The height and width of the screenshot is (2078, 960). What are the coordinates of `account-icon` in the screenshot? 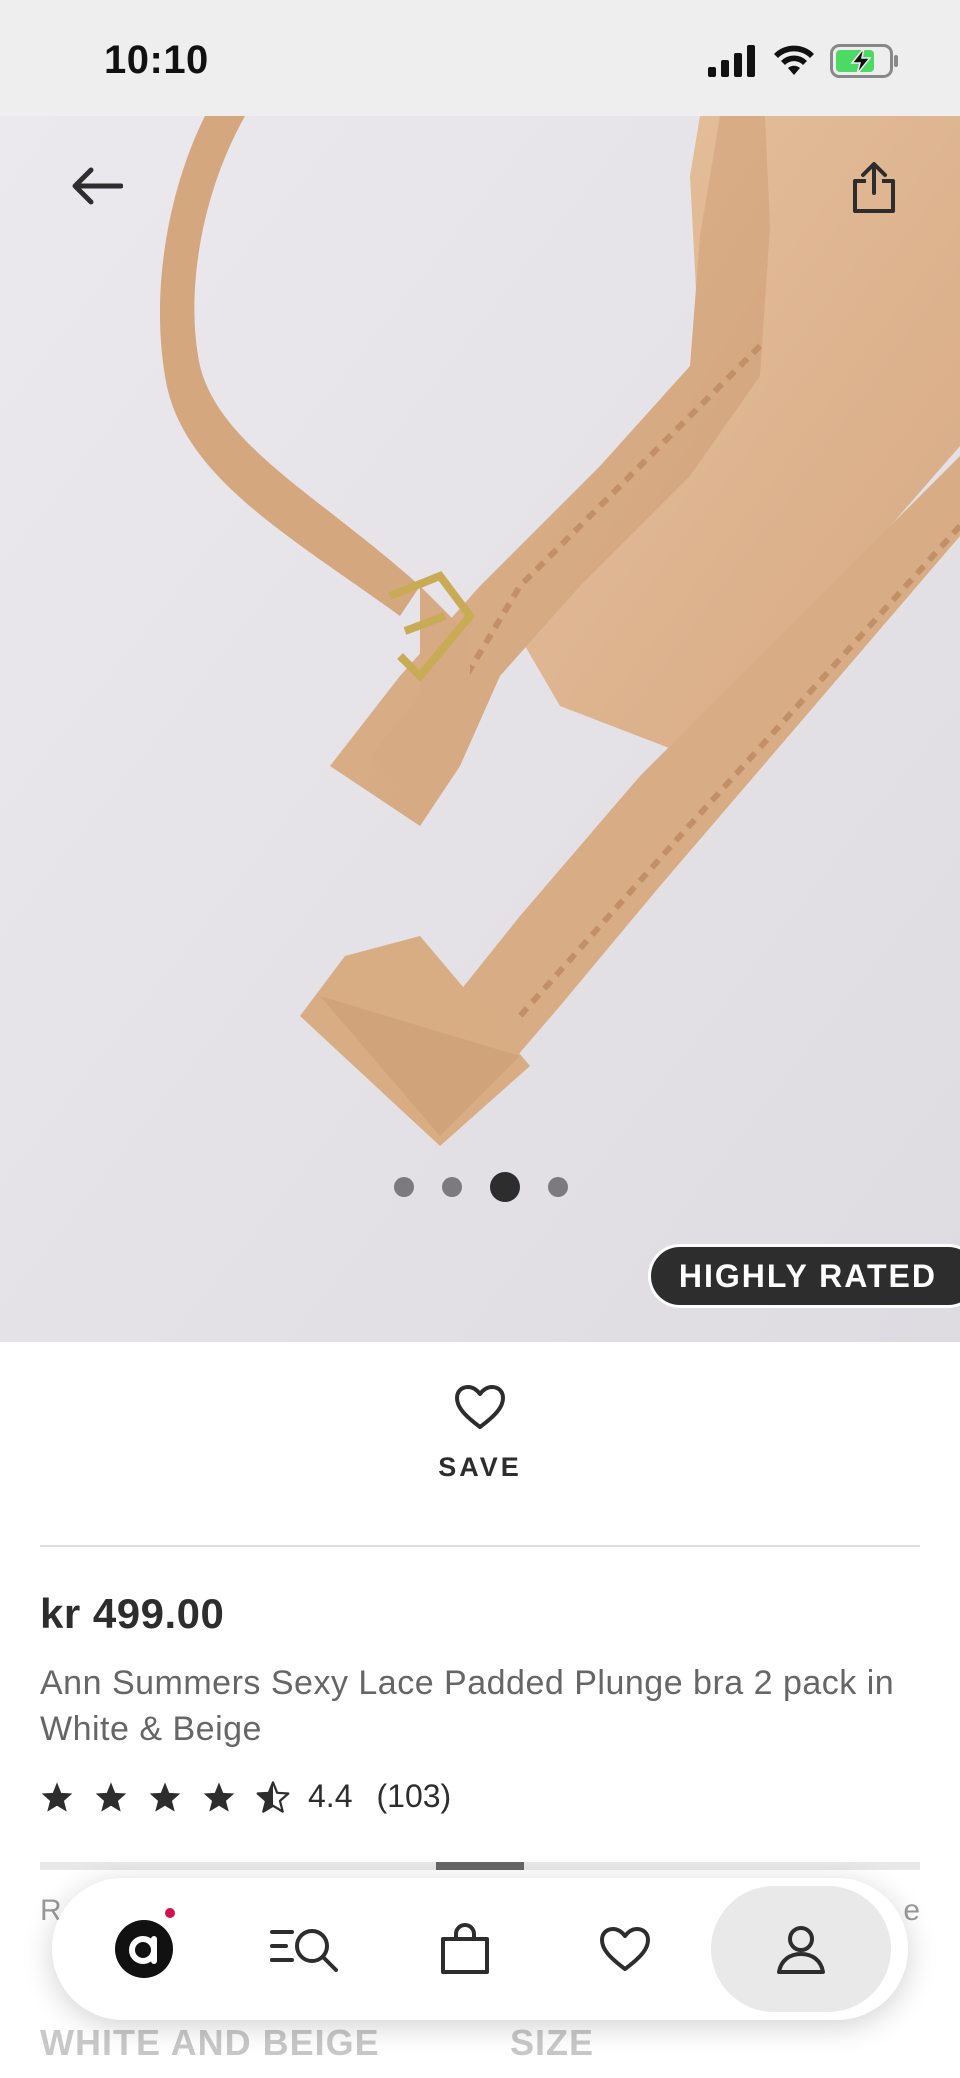 It's located at (800, 1950).